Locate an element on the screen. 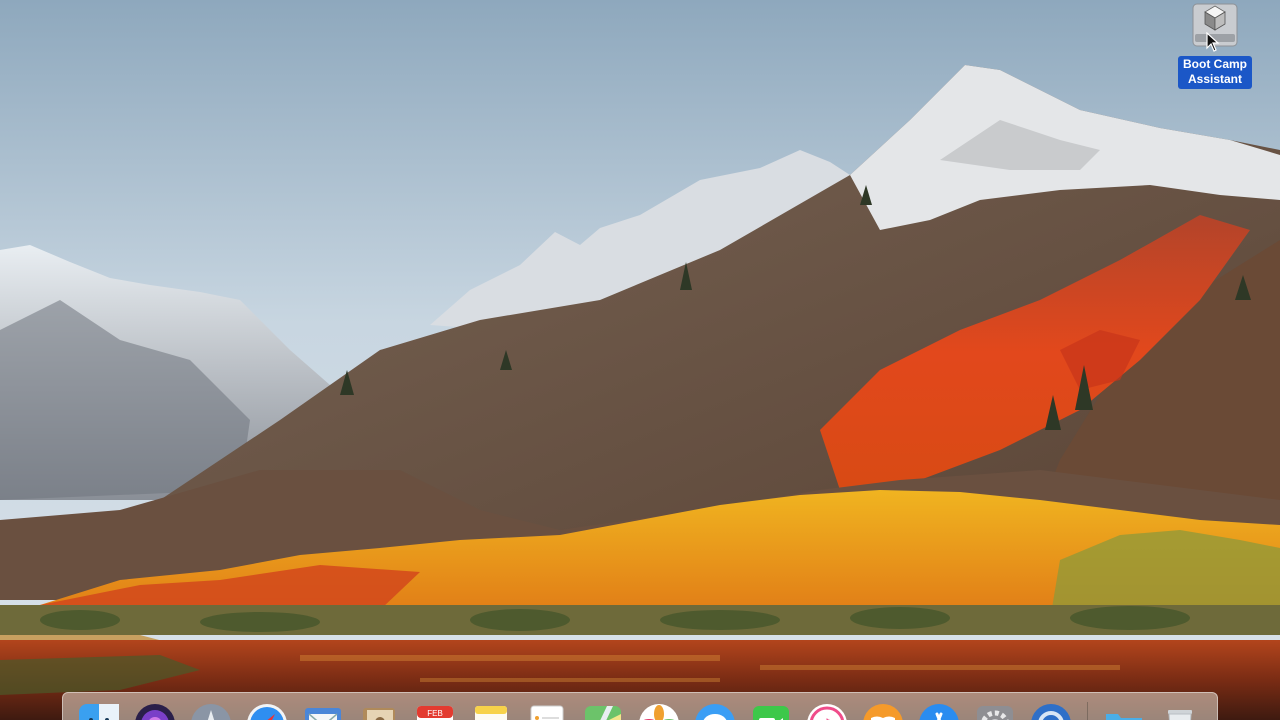 Image resolution: width=1280 pixels, height=720 pixels. ibooks-icon is located at coordinates (883, 712).